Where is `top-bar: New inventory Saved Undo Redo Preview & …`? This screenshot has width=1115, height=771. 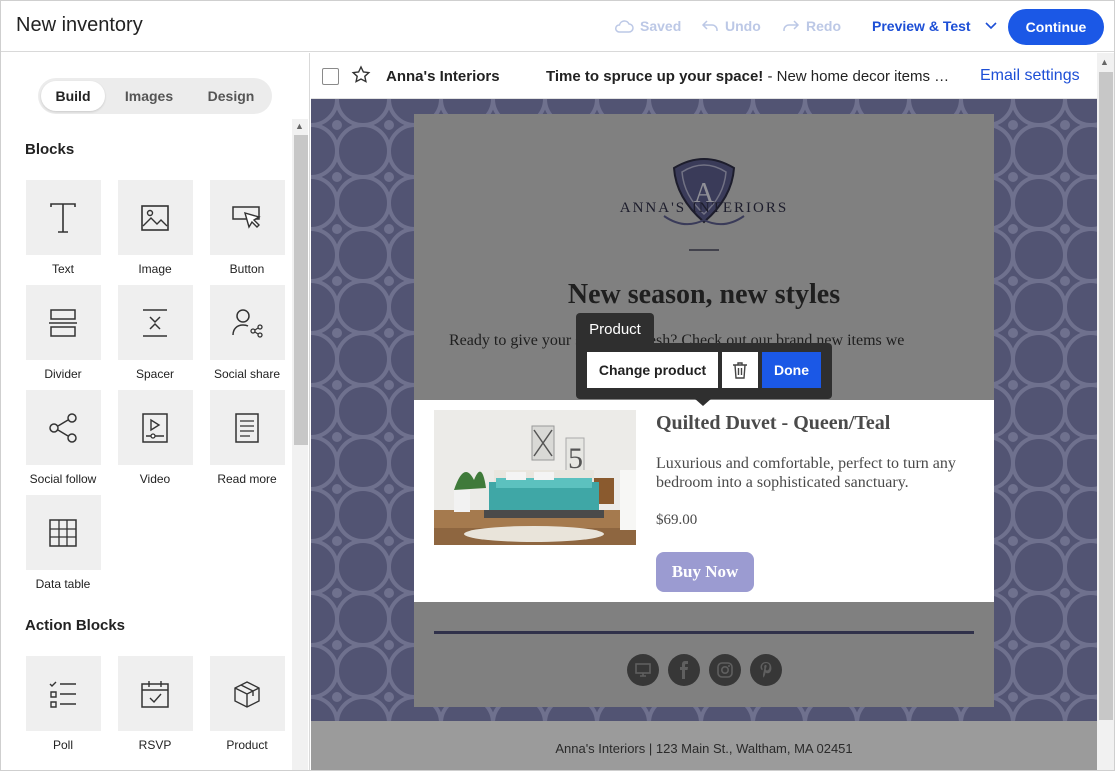 top-bar: New inventory Saved Undo Redo Preview & … is located at coordinates (557, 26).